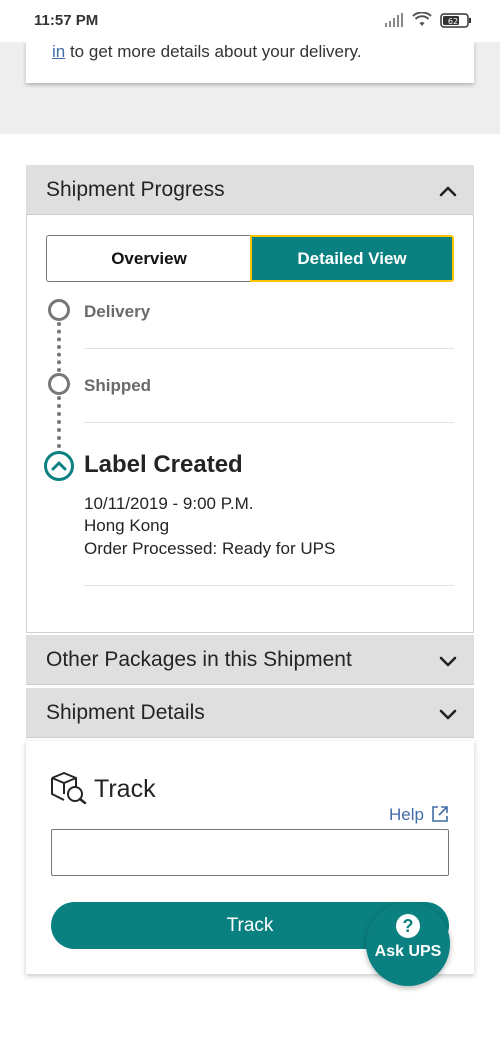  I want to click on shipment-progress-title: Shipment Progress, so click(135, 189).